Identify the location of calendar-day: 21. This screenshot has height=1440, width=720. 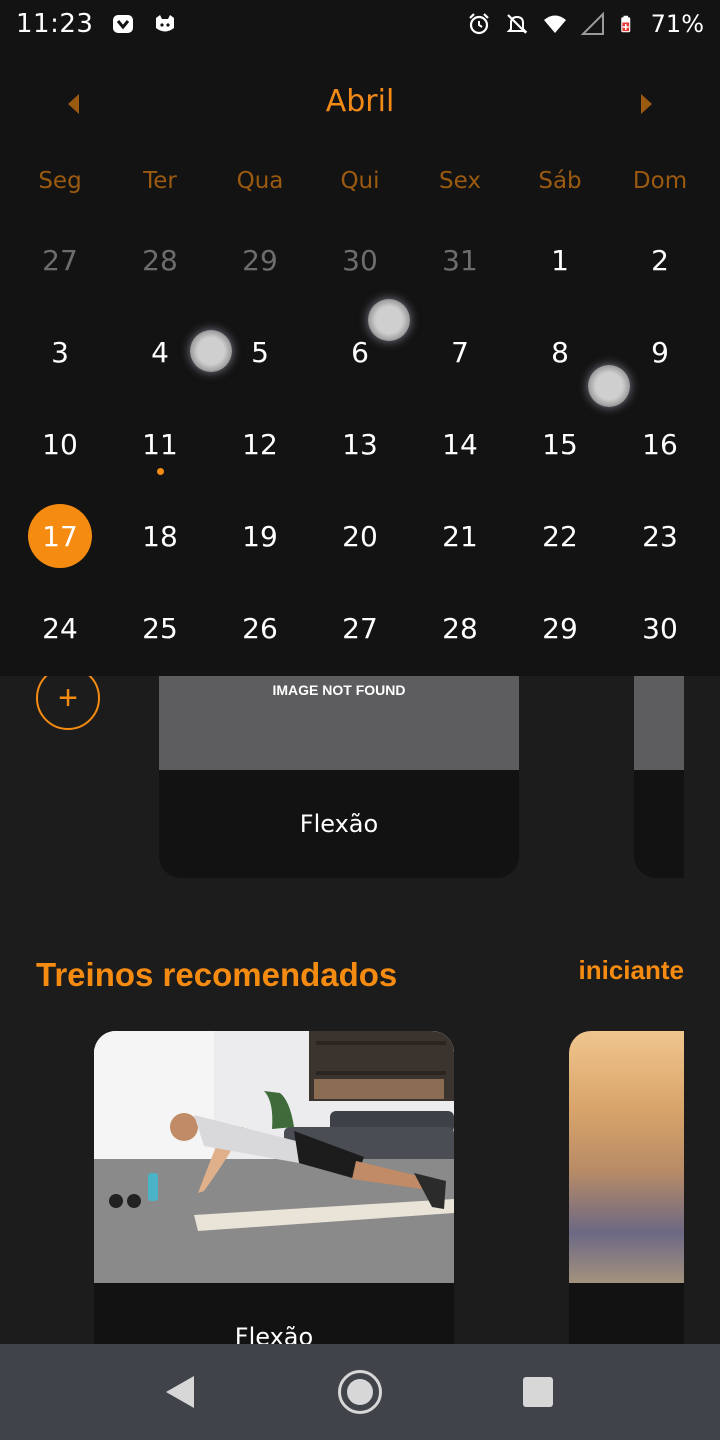
(460, 536).